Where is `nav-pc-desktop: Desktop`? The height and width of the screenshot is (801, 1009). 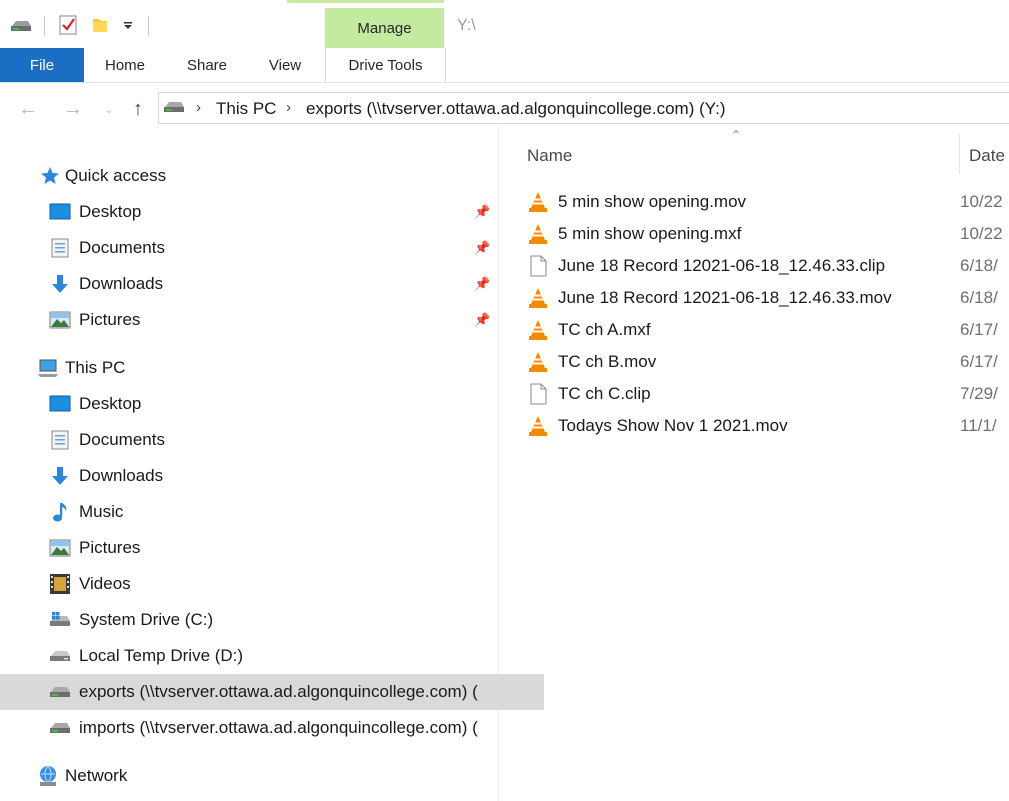
nav-pc-desktop: Desktop is located at coordinates (272, 404).